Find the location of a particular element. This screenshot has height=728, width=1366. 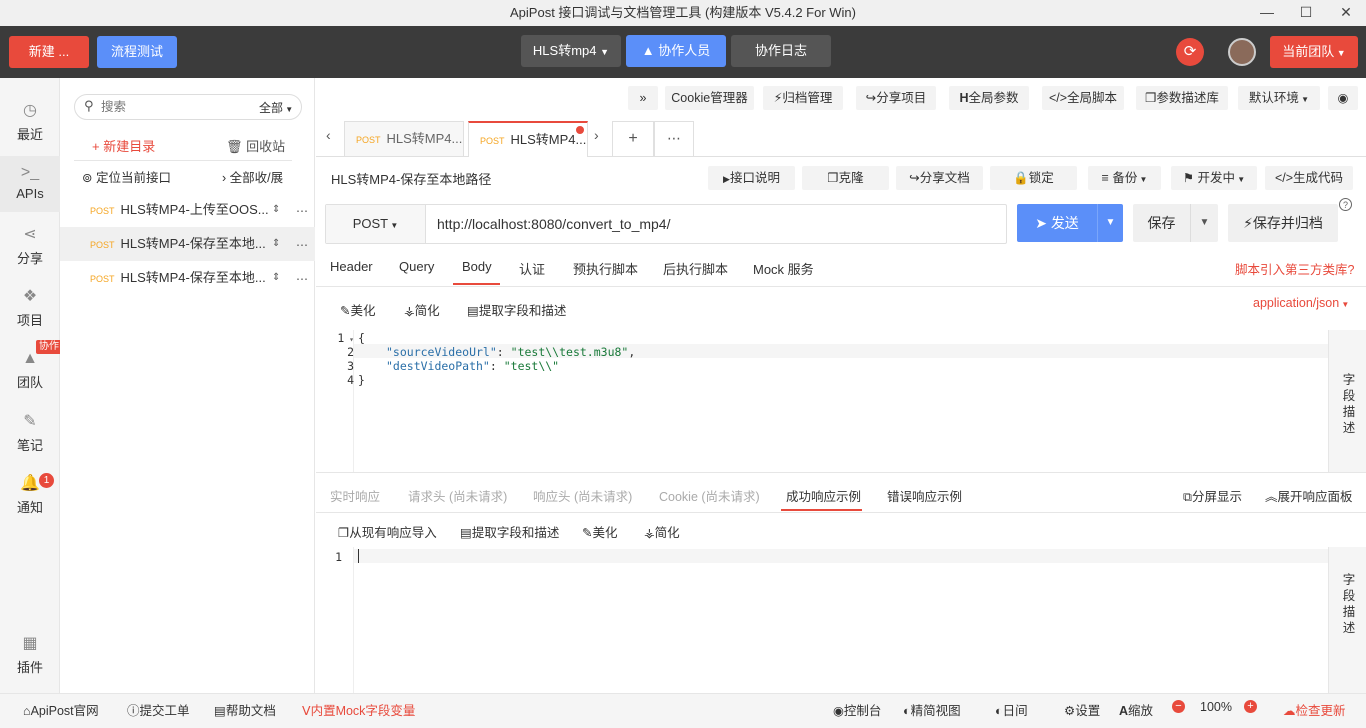

gen-code-button: </>生成代码 is located at coordinates (1309, 178).